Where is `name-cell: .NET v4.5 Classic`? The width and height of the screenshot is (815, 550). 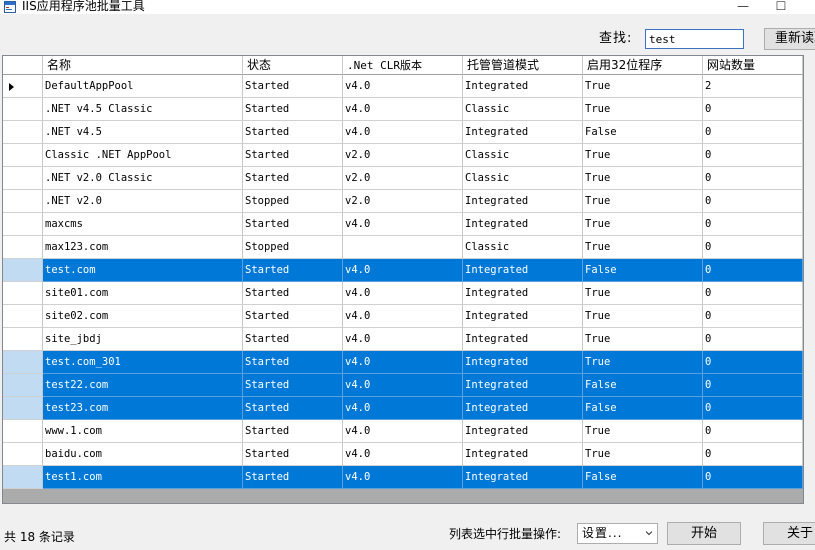
name-cell: .NET v4.5 Classic is located at coordinates (143, 109).